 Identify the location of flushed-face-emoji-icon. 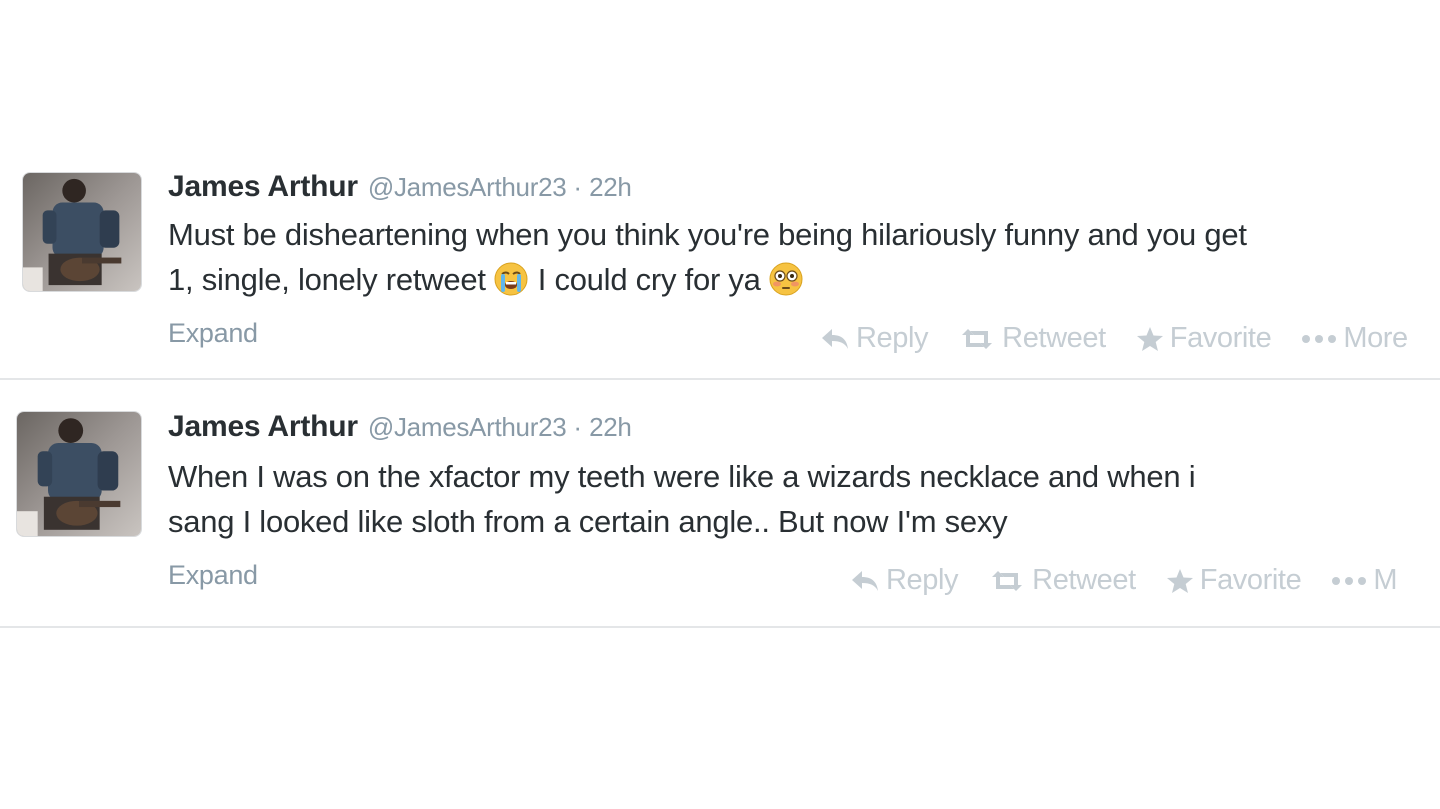
(786, 279).